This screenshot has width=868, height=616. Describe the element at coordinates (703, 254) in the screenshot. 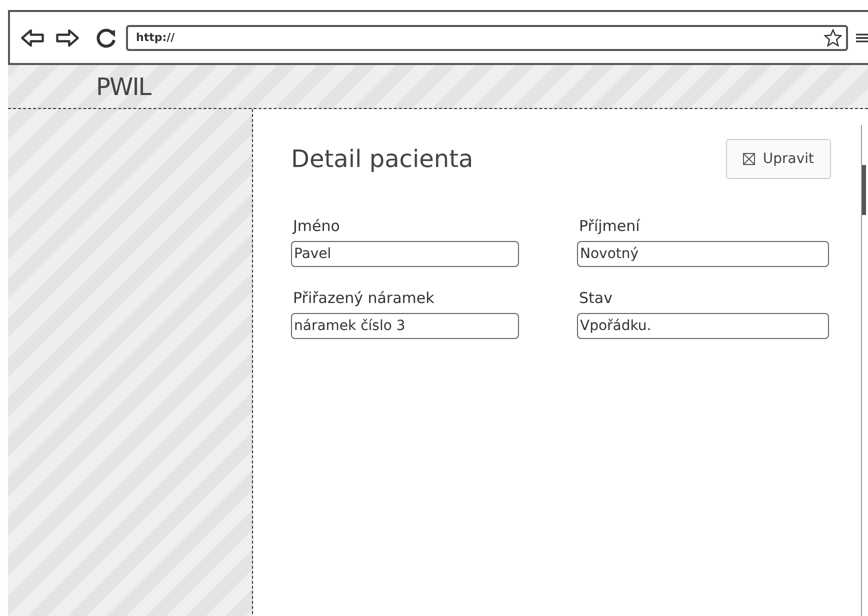

I see `input-field: Novotný` at that location.